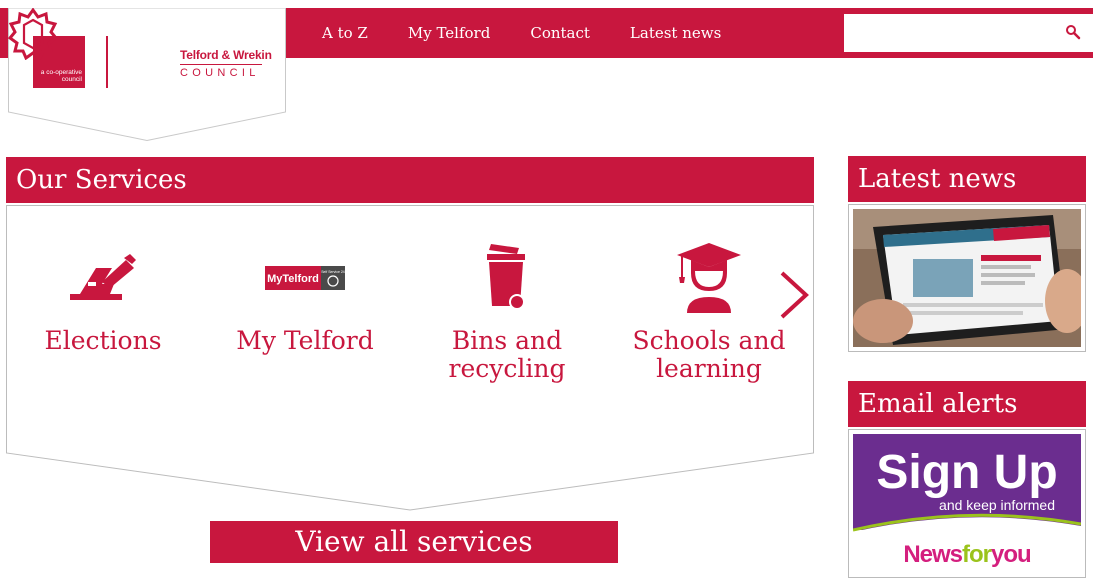 The image size is (1093, 586). What do you see at coordinates (794, 295) in the screenshot?
I see `chevron-right-icon` at bounding box center [794, 295].